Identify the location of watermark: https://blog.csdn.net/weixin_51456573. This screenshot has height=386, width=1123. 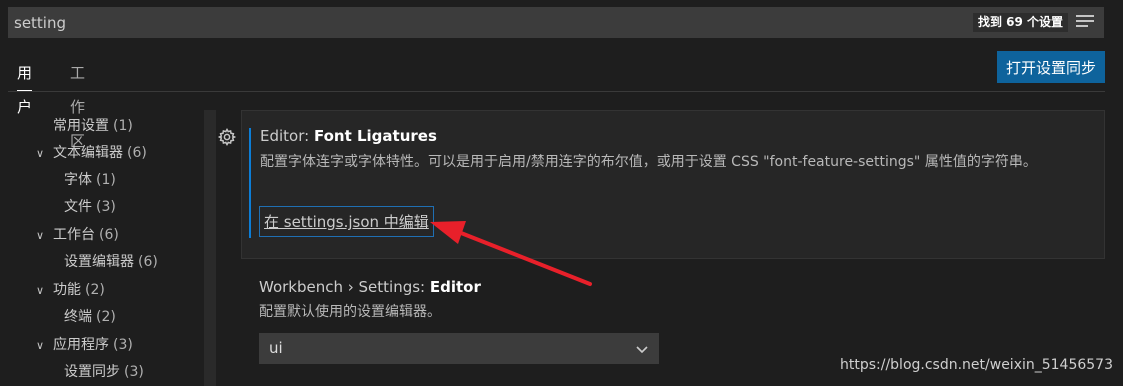
(976, 365).